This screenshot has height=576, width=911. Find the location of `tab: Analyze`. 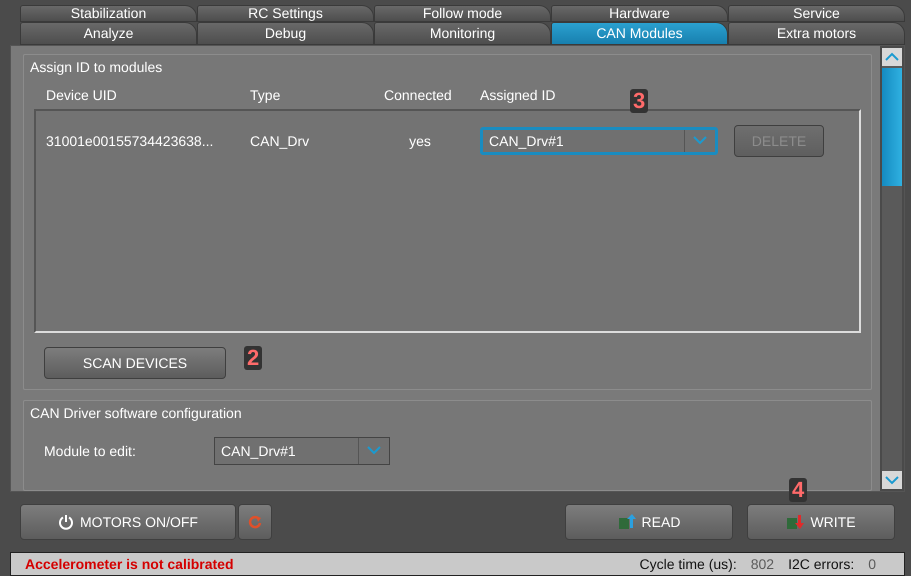

tab: Analyze is located at coordinates (108, 33).